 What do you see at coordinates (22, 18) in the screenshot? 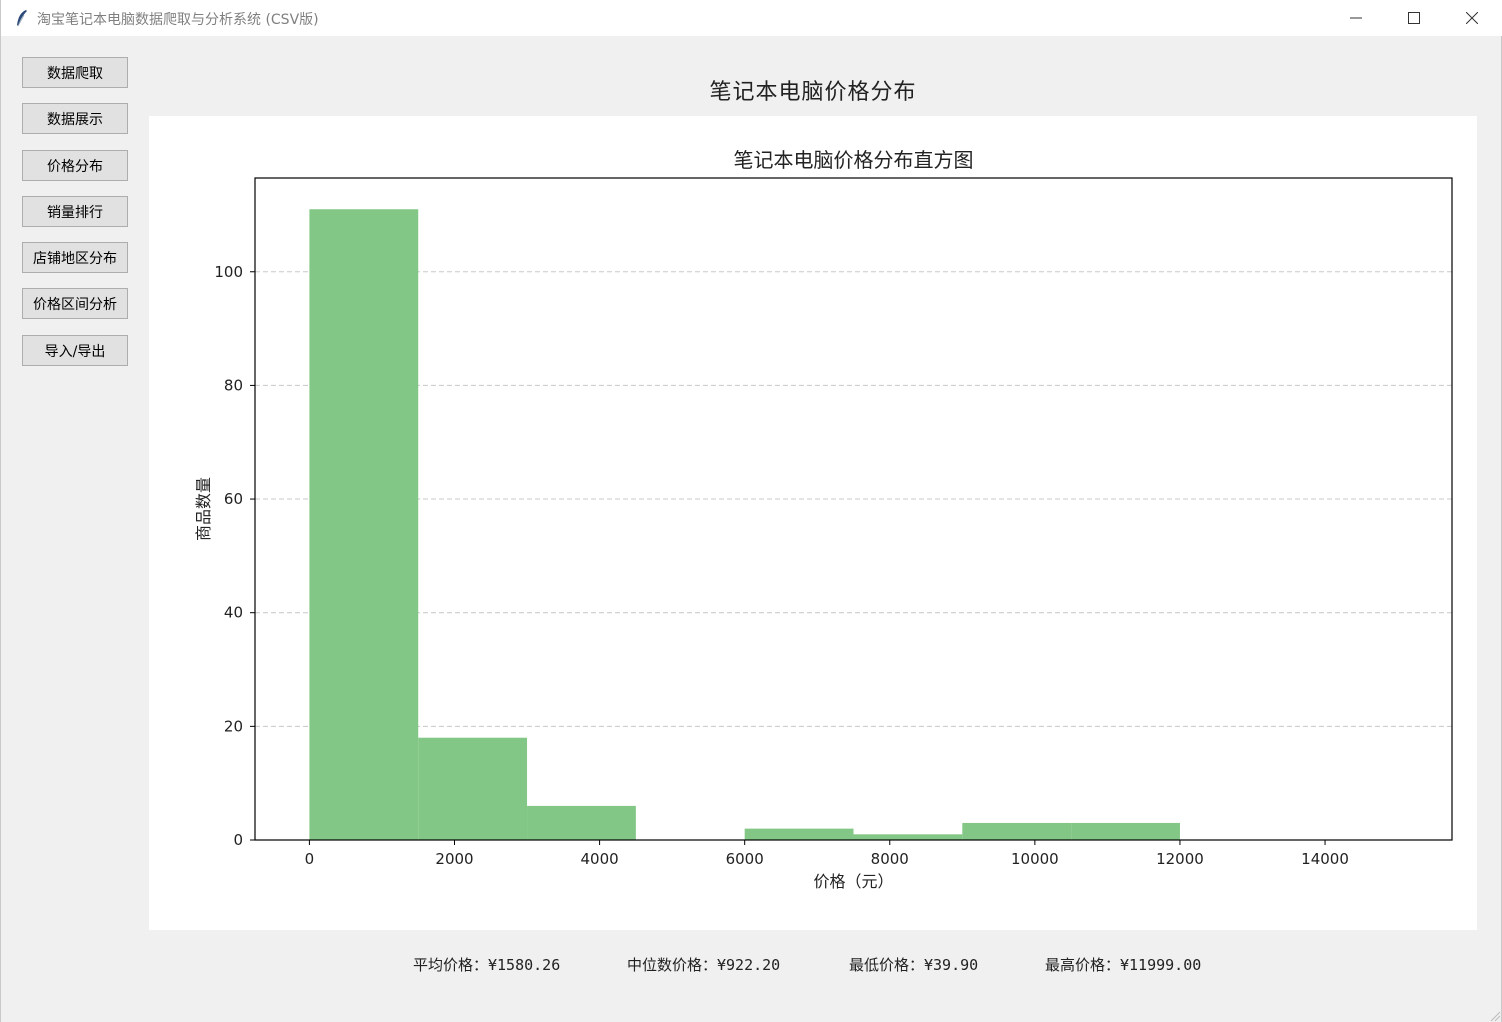
I see `feather-icon` at bounding box center [22, 18].